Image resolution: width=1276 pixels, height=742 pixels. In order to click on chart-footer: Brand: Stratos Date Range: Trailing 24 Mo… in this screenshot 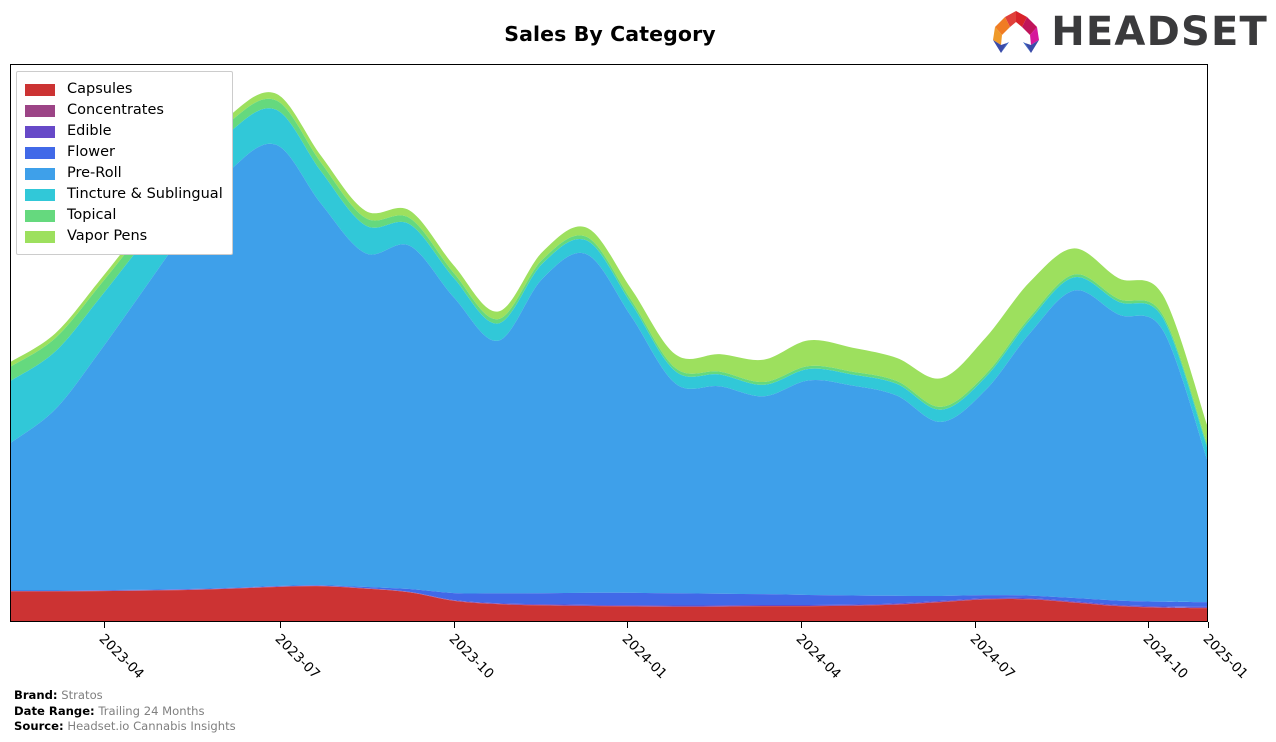, I will do `click(125, 711)`.